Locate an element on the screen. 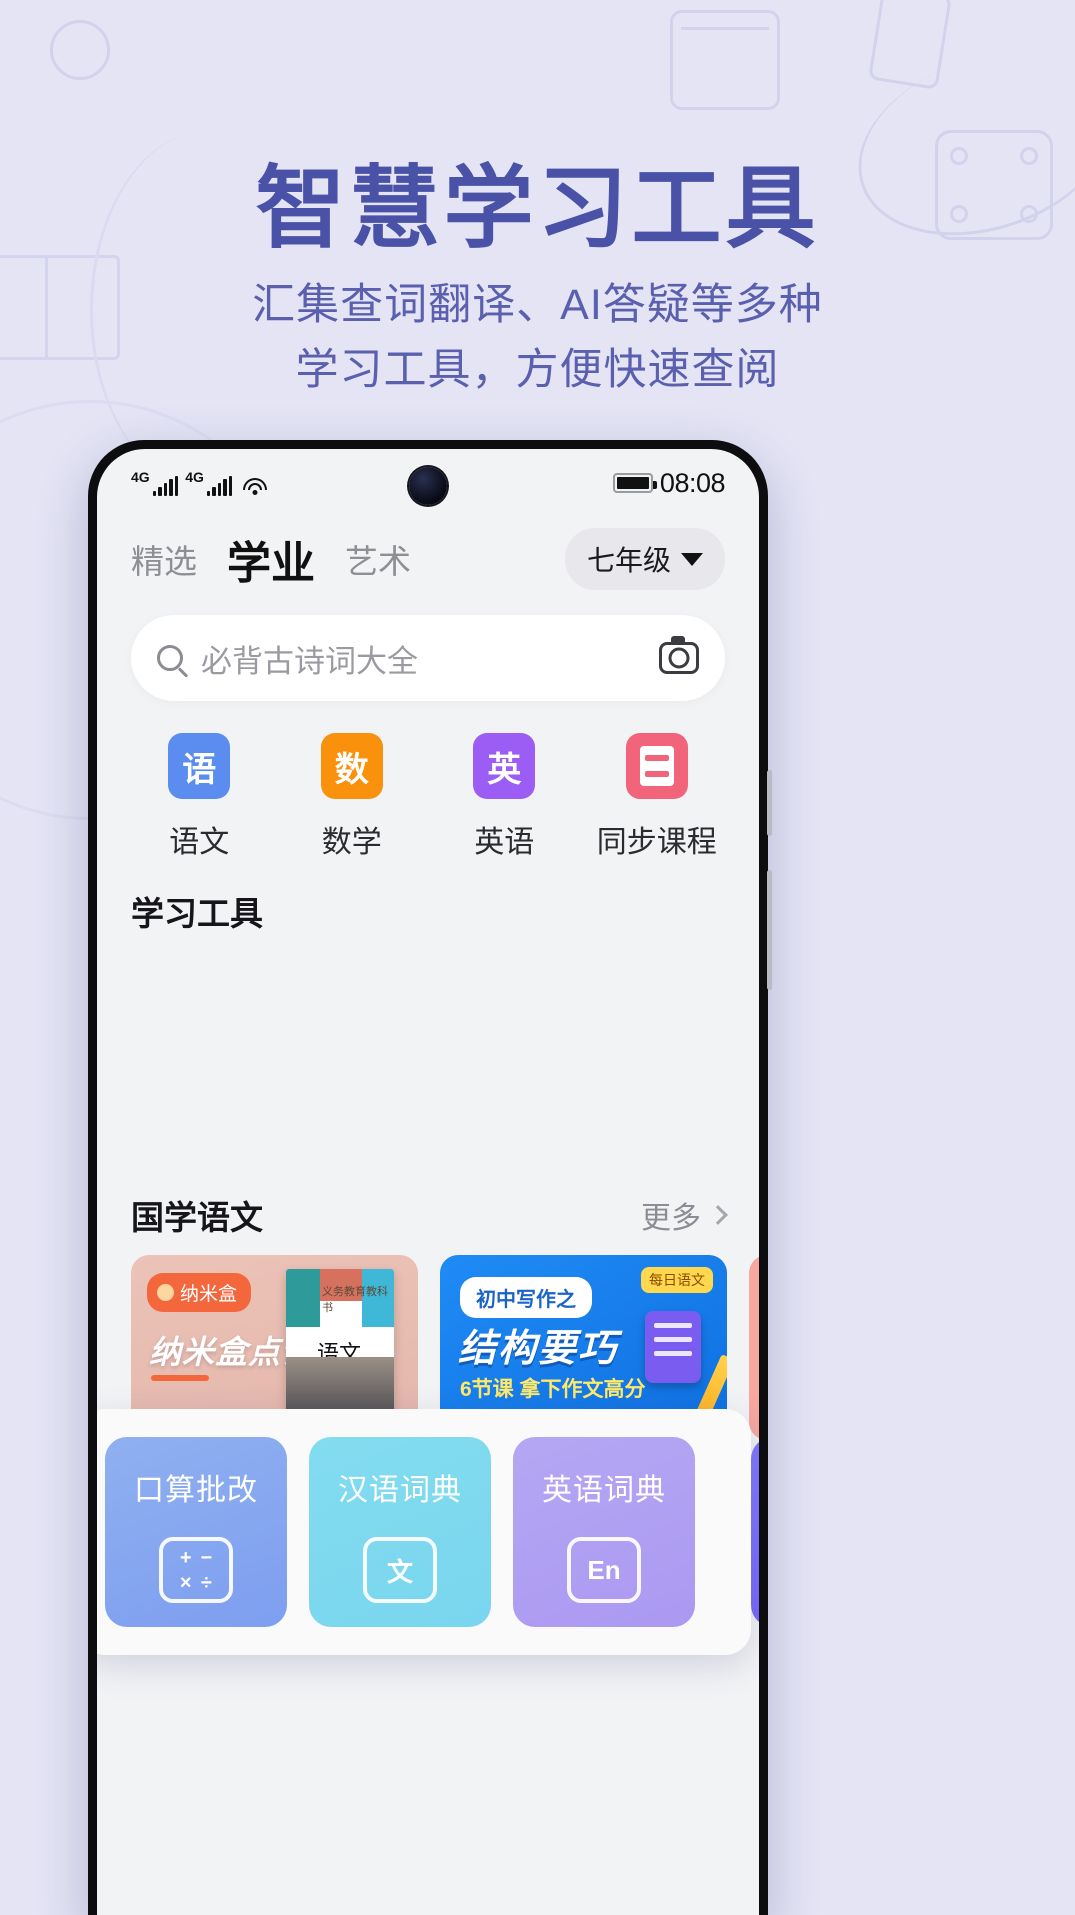 This screenshot has width=1075, height=1915. brand-badge: 纳米盒 is located at coordinates (199, 1292).